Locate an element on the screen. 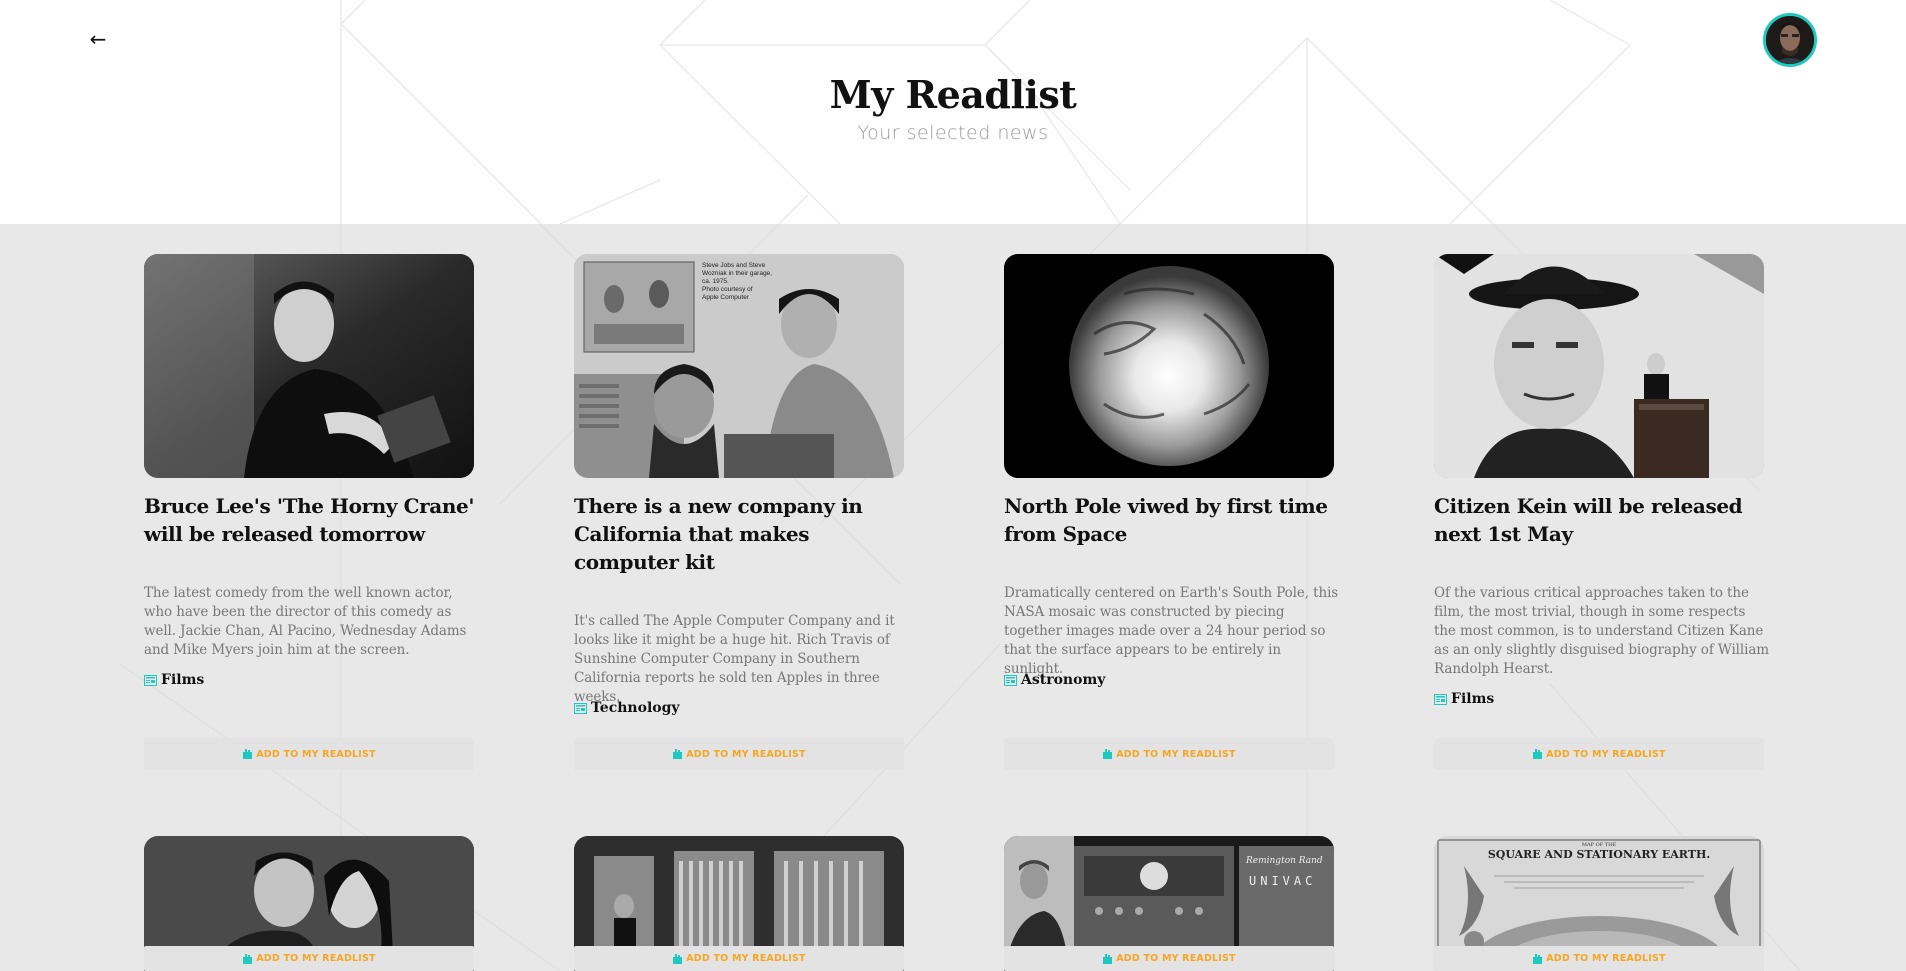 The height and width of the screenshot is (971, 1906). univac-label: UNIVAC is located at coordinates (1283, 881).